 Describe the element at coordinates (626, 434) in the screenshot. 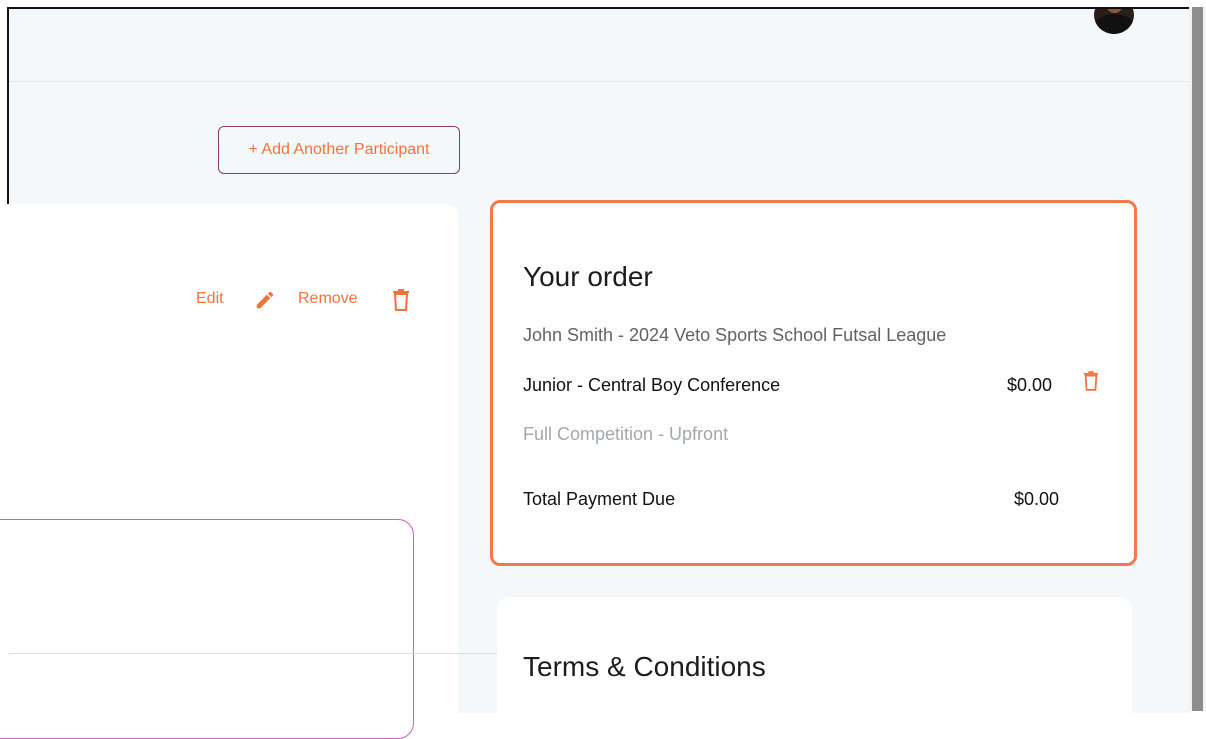

I see `order-item-subtitle: Full Competition - Upfront` at that location.